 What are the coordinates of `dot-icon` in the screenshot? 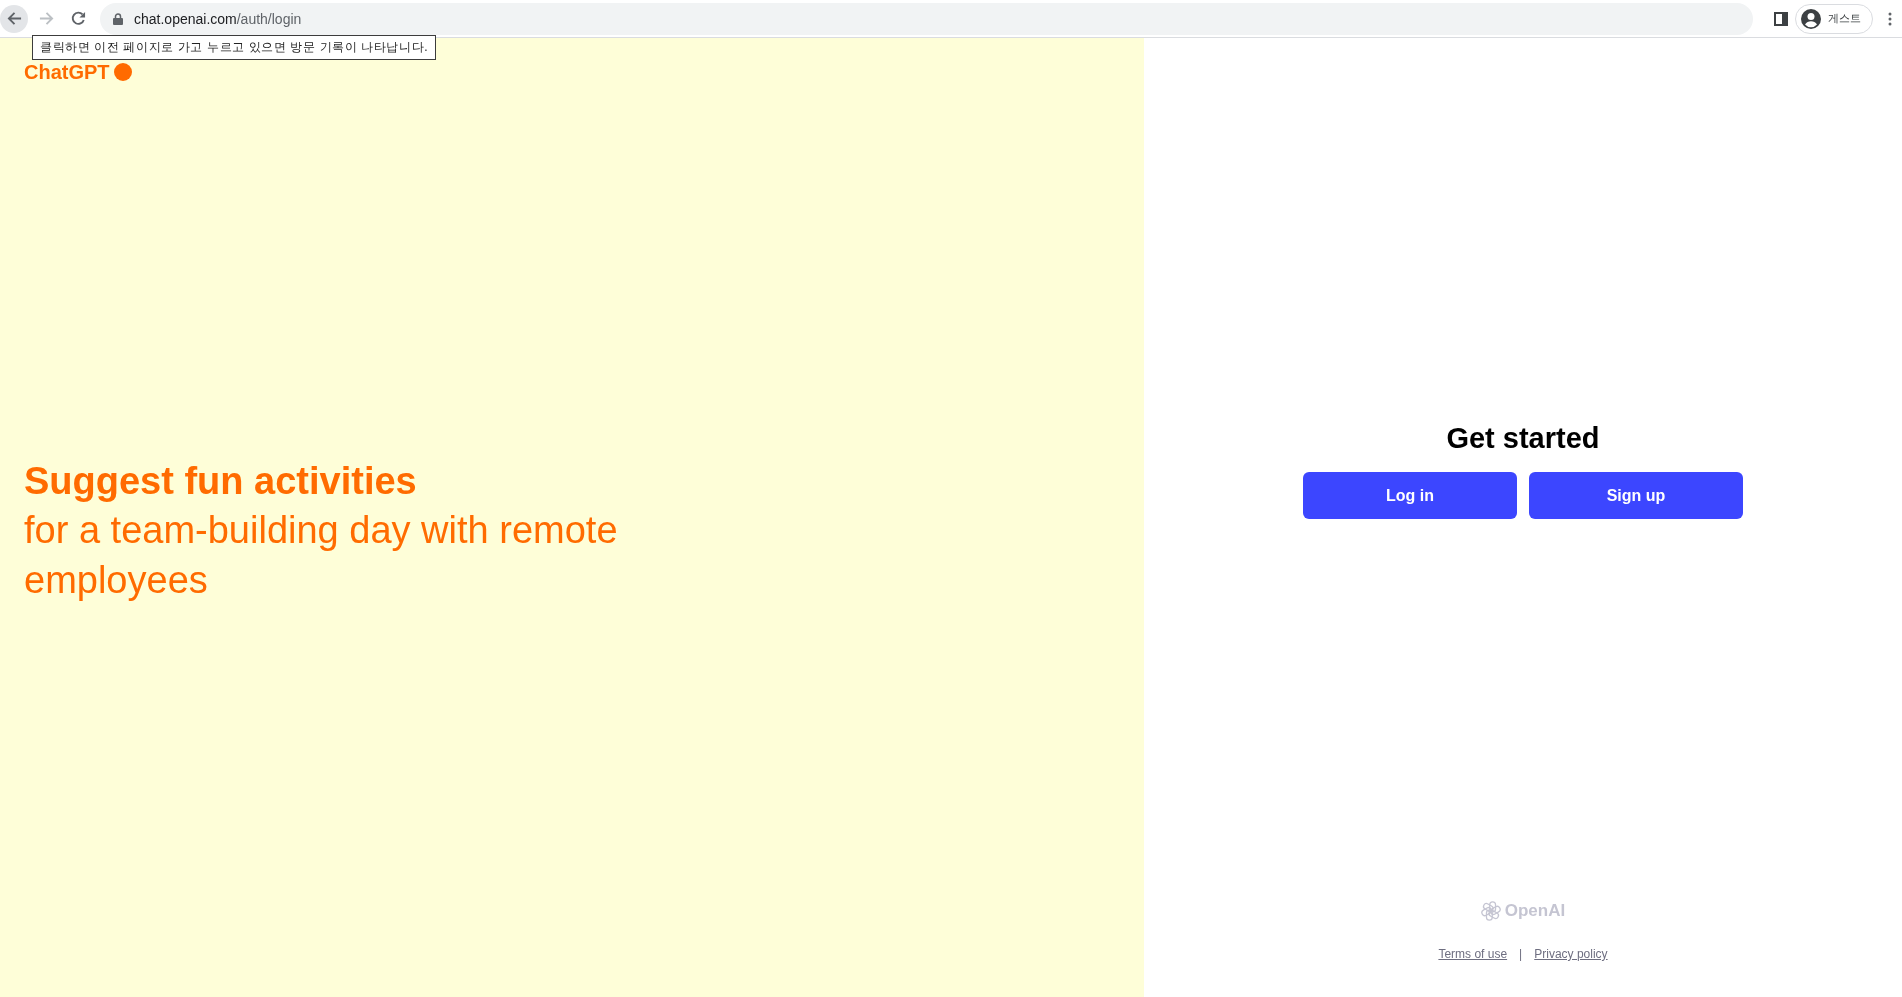 It's located at (122, 72).